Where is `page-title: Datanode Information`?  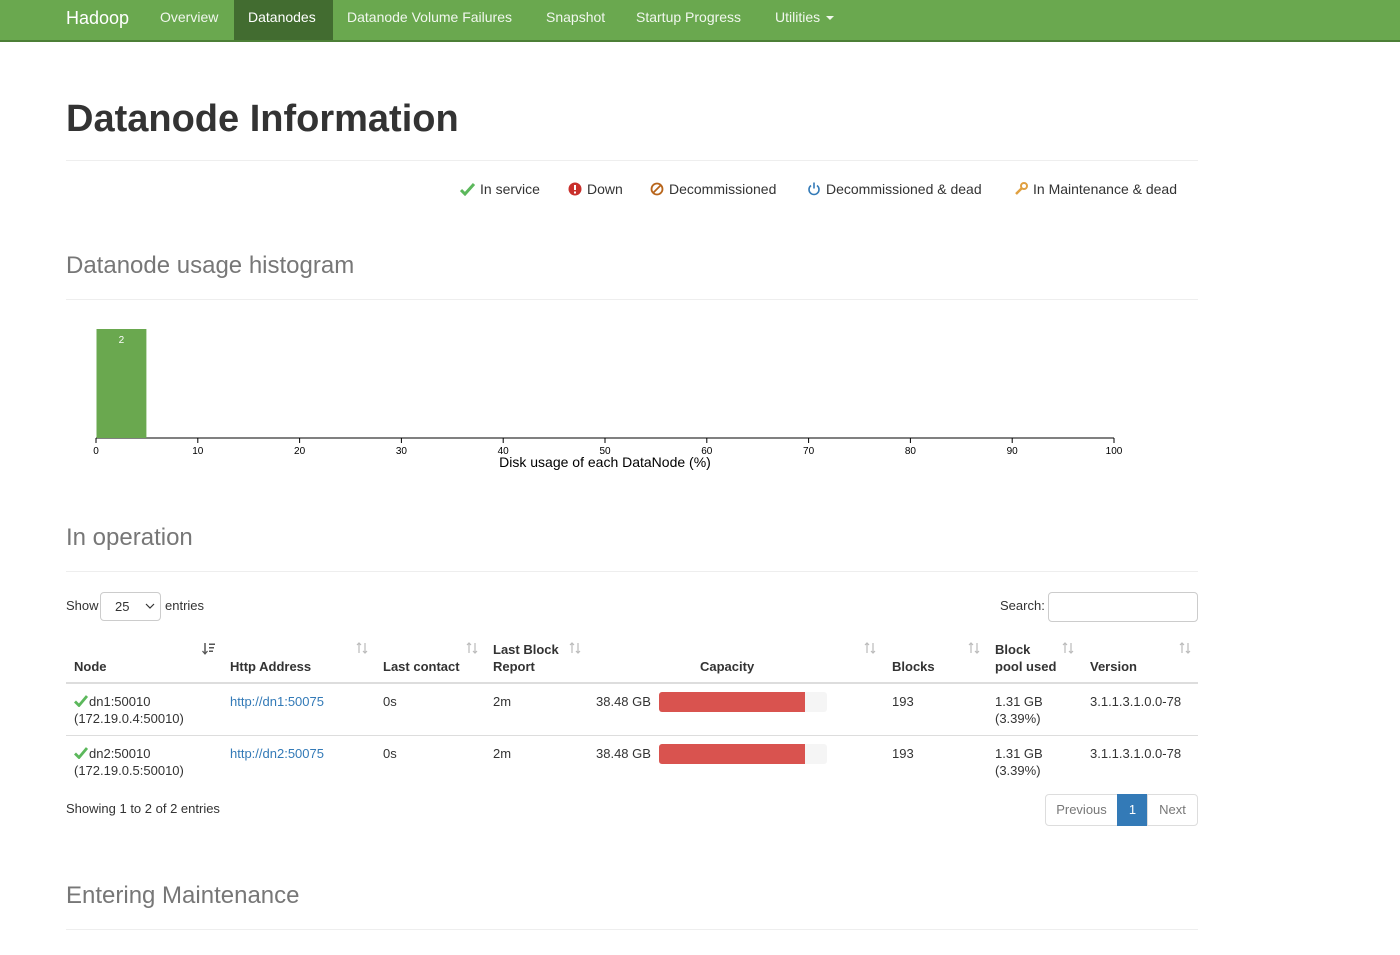 page-title: Datanode Information is located at coordinates (262, 119).